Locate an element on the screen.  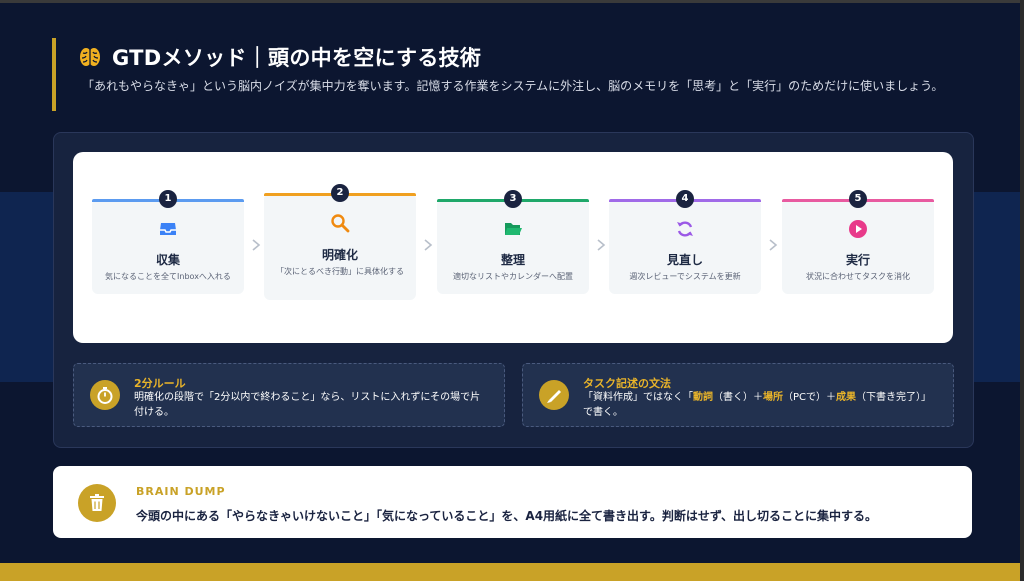
folder-icon is located at coordinates (513, 229).